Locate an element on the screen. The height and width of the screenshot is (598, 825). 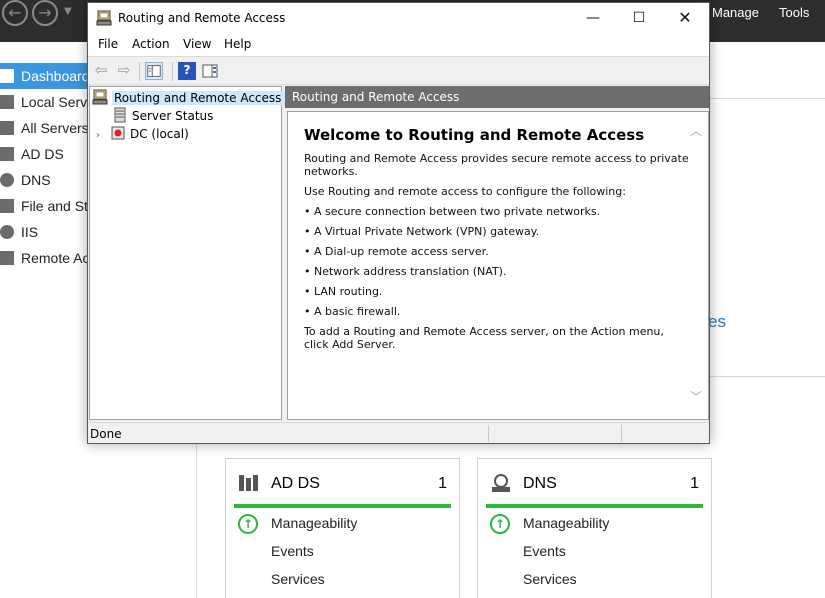
sidebar-item-label: Dashboard is located at coordinates (55, 76).